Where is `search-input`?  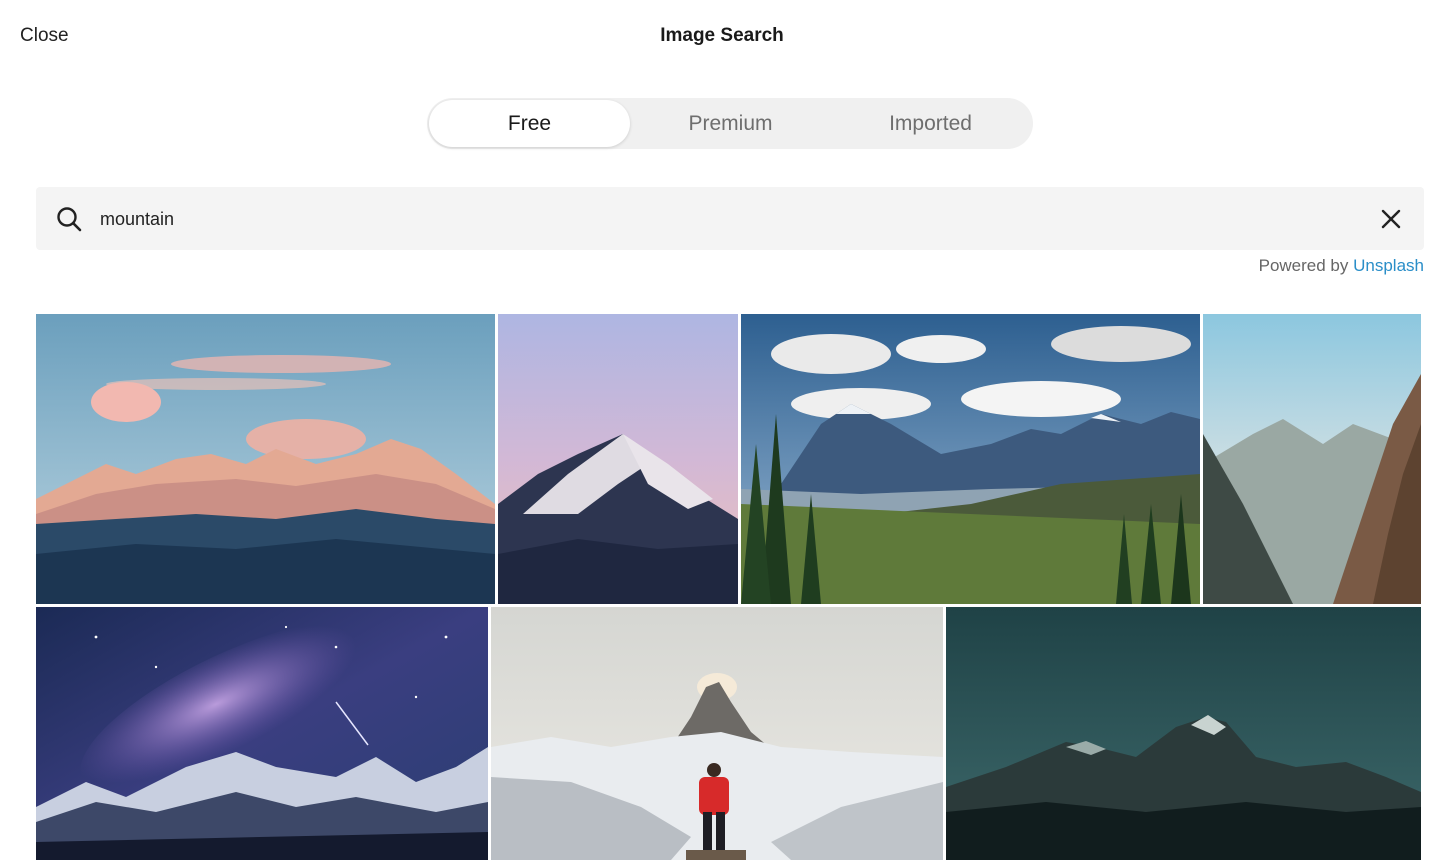
search-input is located at coordinates (725, 219).